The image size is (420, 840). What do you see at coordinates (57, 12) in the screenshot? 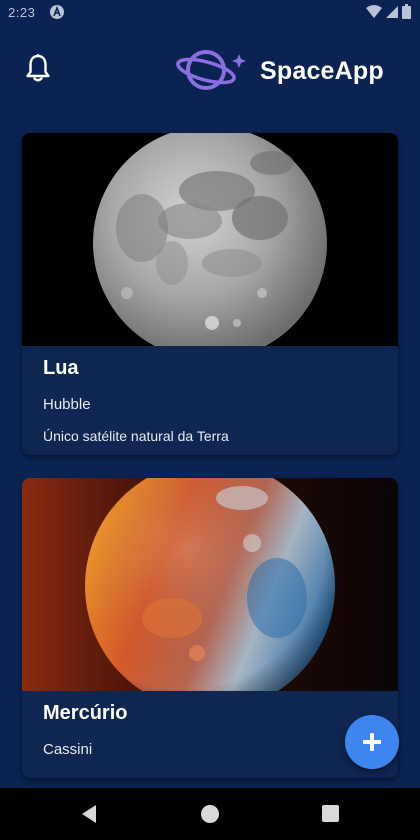
I see `a-letter-icon` at bounding box center [57, 12].